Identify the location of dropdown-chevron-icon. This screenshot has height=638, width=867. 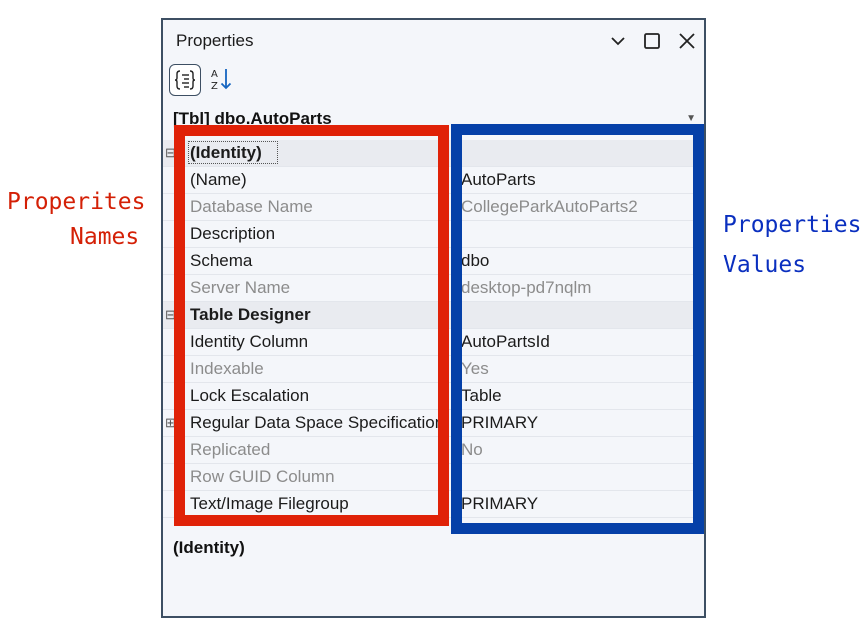
(618, 41).